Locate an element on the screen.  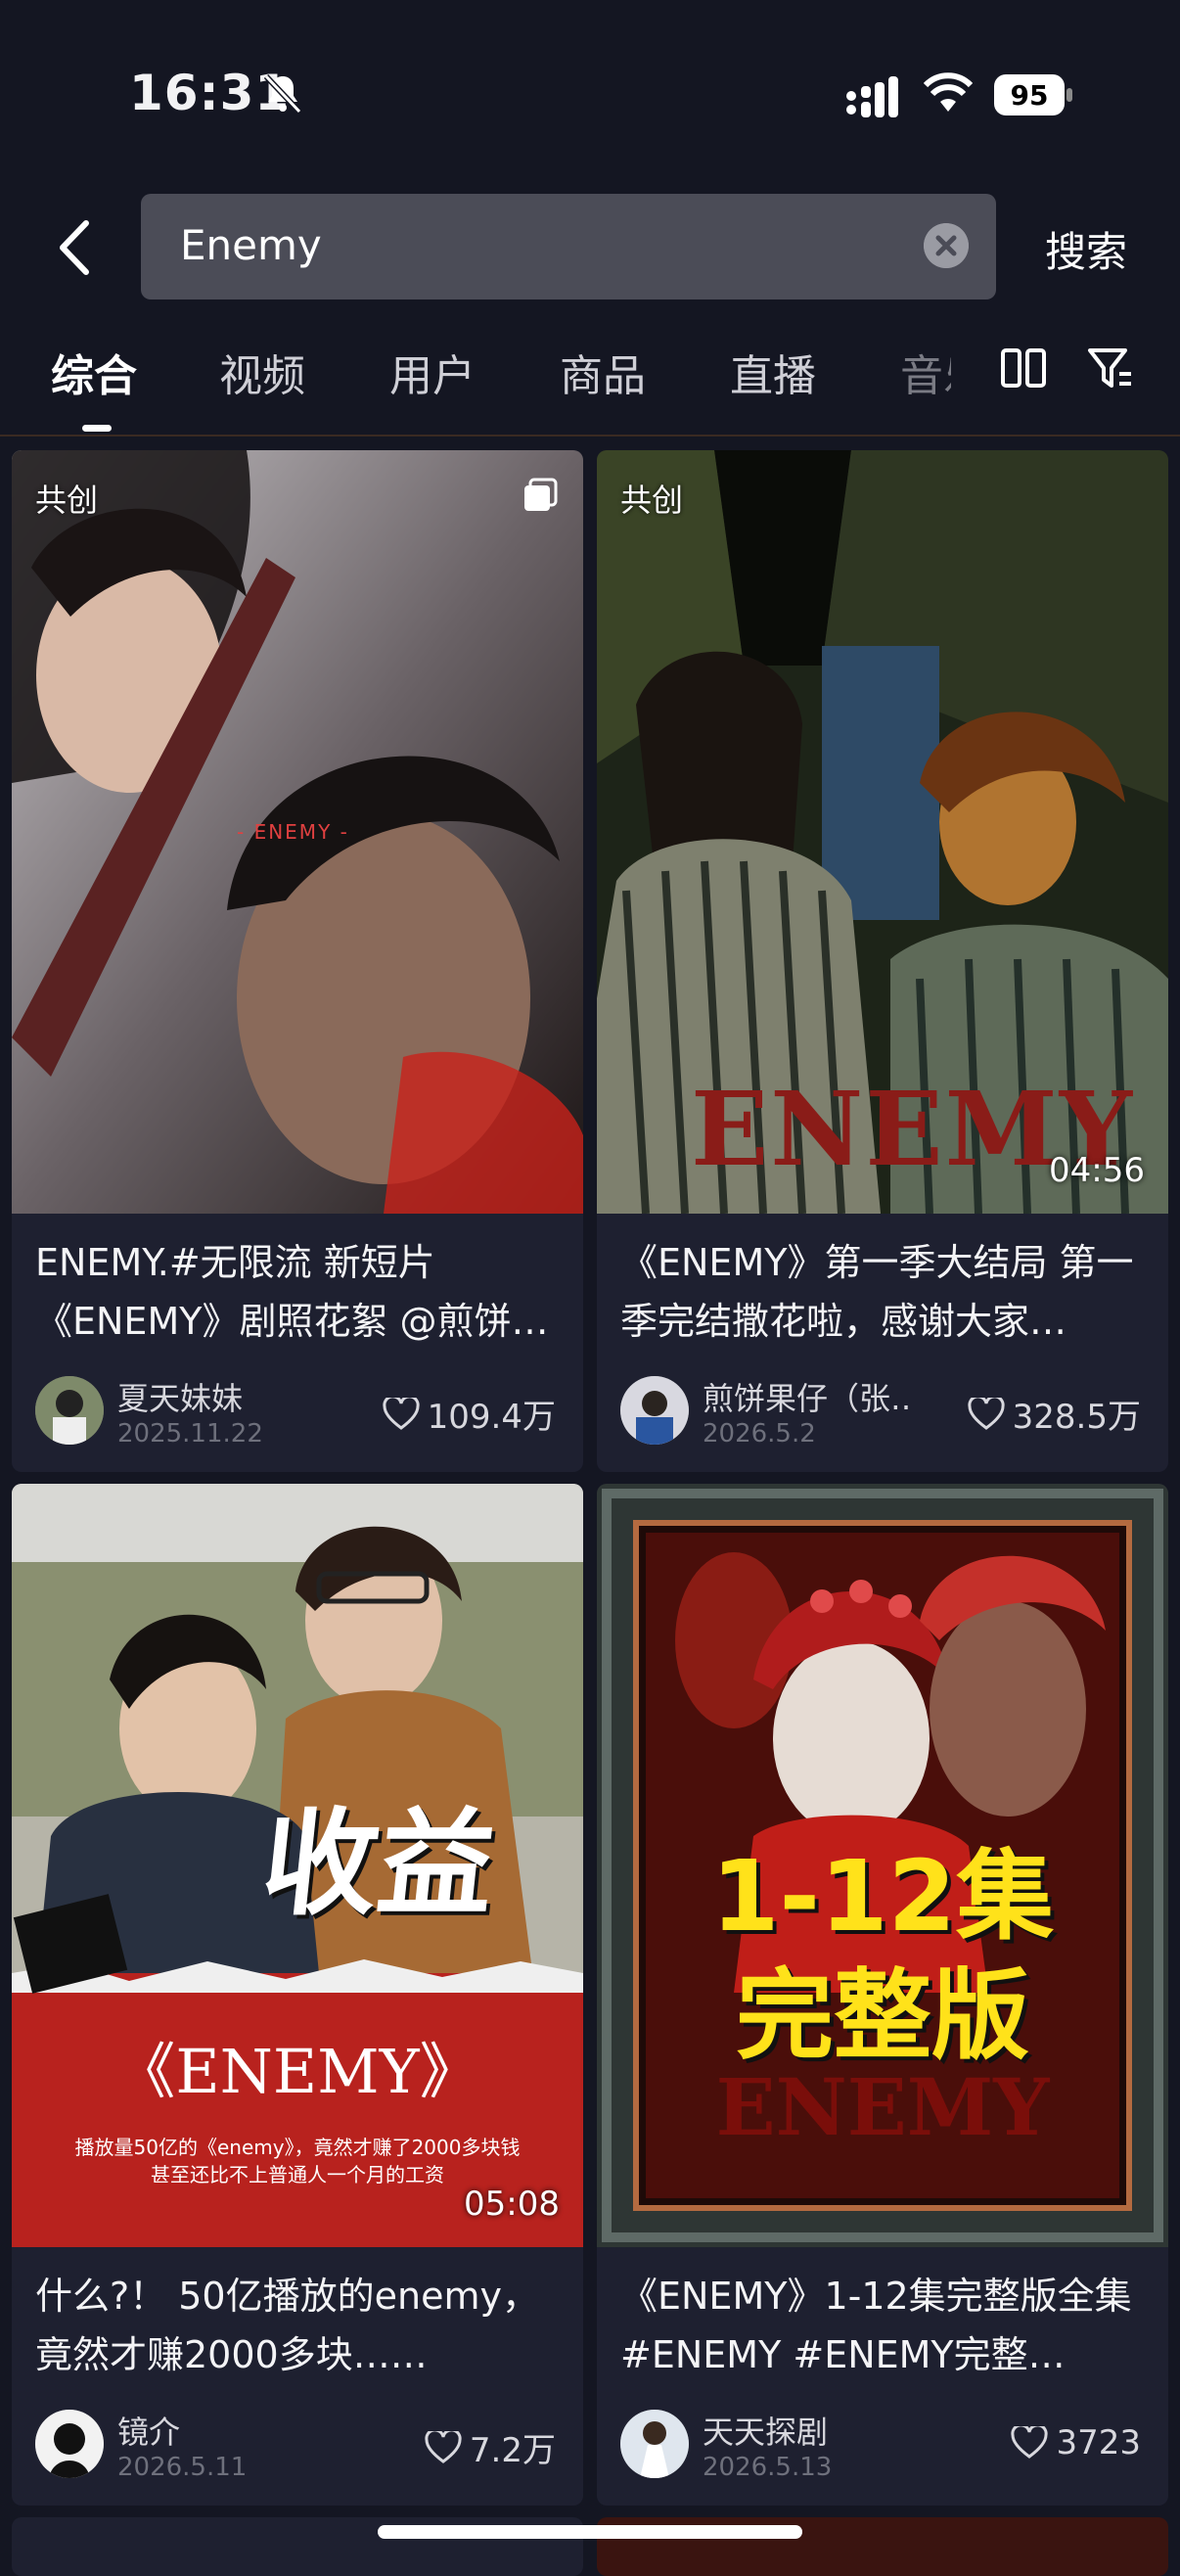
status-bar: 16:31 95 is located at coordinates (590, 93).